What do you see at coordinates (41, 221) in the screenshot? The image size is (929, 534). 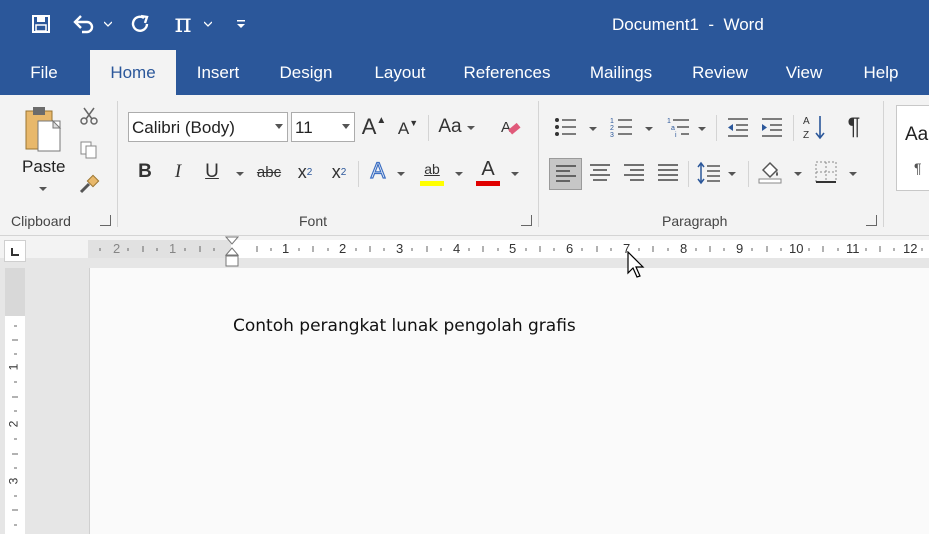 I see `clipboard-group-label: Clipboard` at bounding box center [41, 221].